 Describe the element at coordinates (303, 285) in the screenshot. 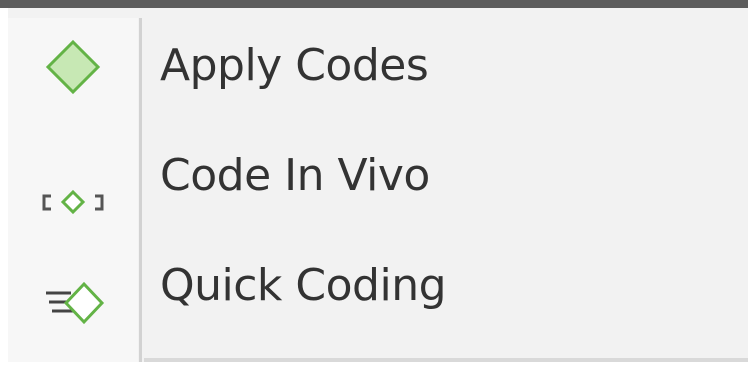

I see `menu-item-label: Quick Coding` at that location.